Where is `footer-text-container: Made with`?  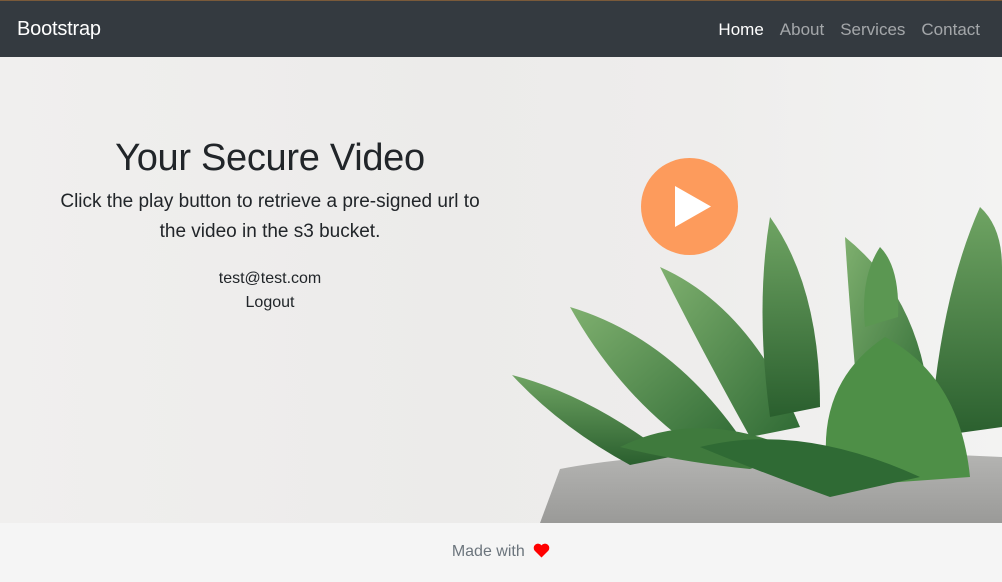
footer-text-container: Made with is located at coordinates (501, 552).